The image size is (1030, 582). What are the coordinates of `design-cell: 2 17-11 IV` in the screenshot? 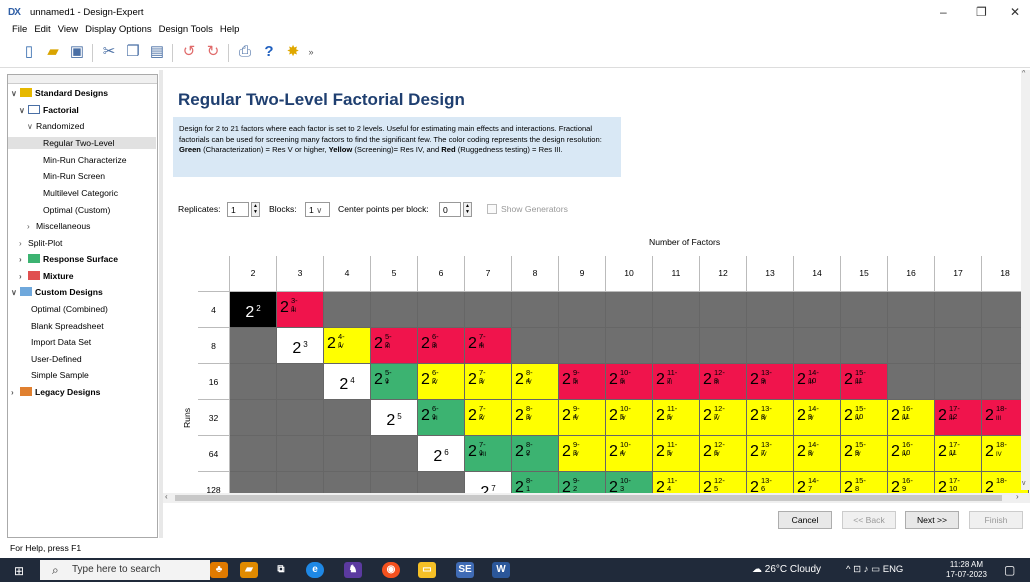 It's located at (958, 454).